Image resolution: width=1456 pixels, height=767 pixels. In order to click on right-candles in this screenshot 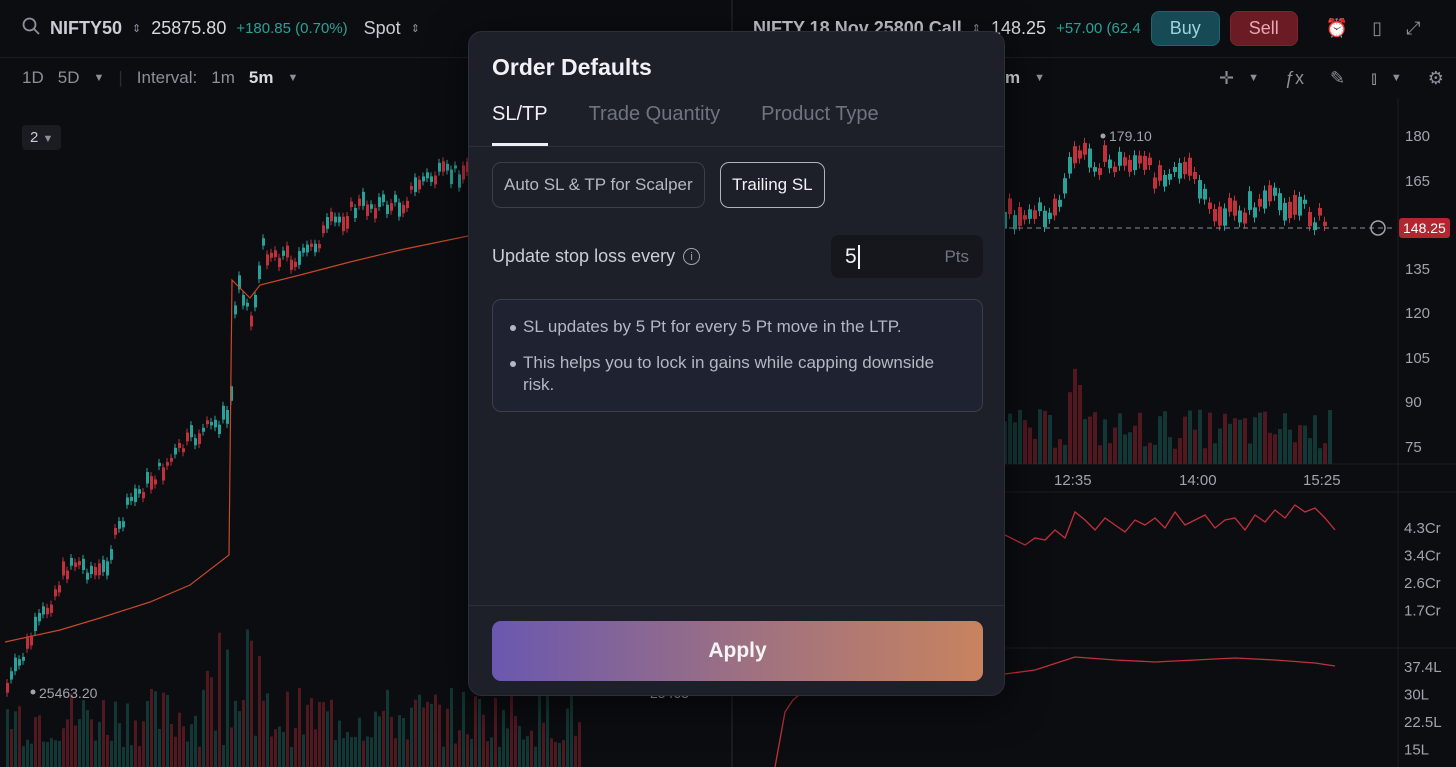, I will do `click(1165, 186)`.